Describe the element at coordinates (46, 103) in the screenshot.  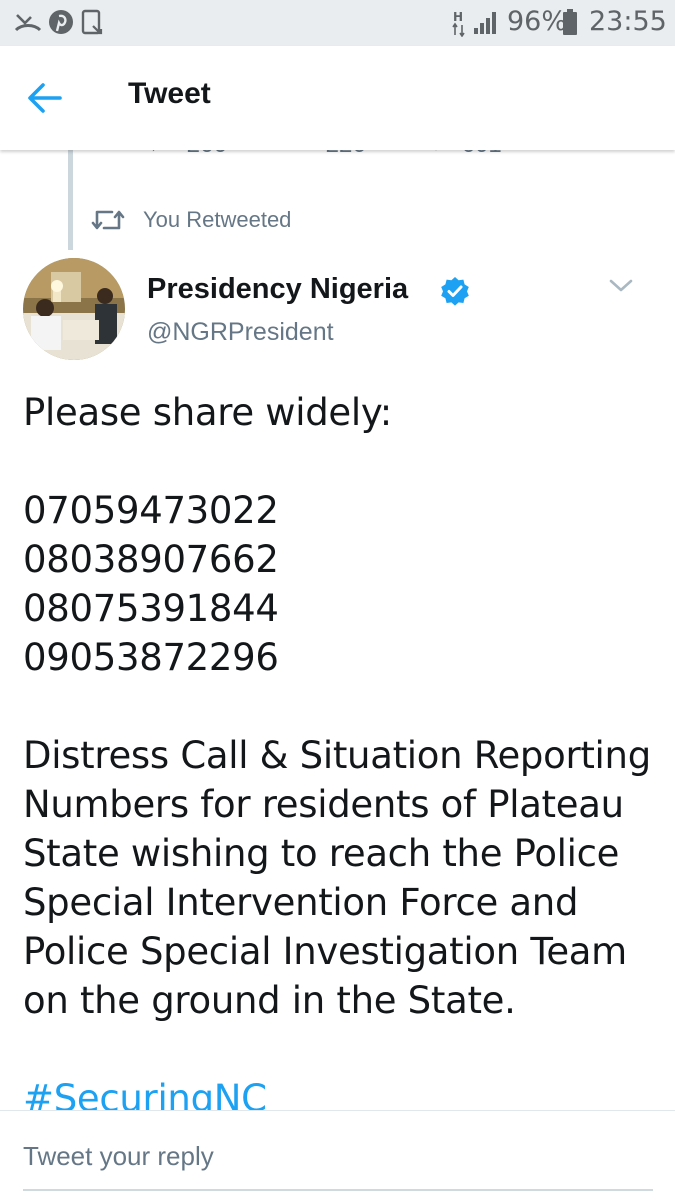
I see `arrow-left-icon` at that location.